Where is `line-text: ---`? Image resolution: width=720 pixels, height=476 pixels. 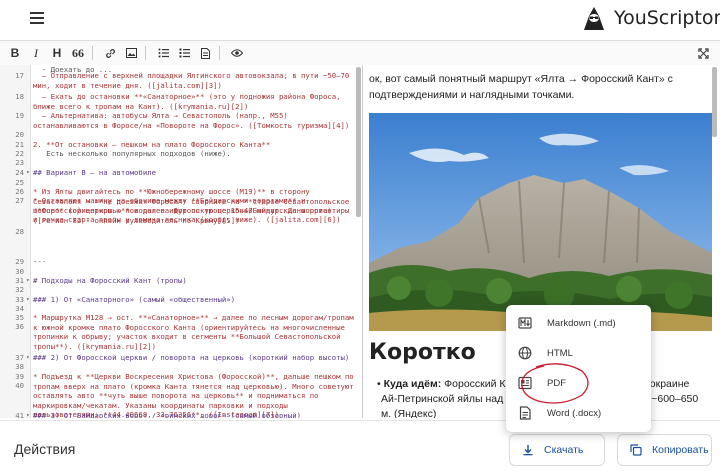 line-text: --- is located at coordinates (40, 261).